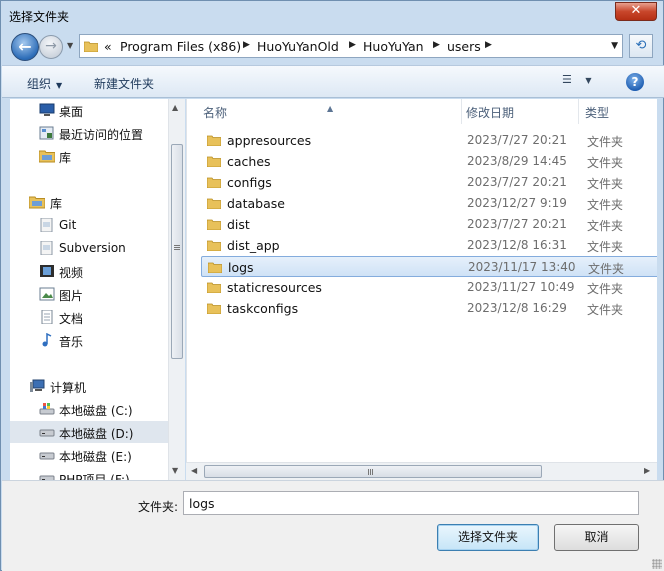 Image resolution: width=664 pixels, height=571 pixels. Describe the element at coordinates (25, 47) in the screenshot. I see `back-button: ←` at that location.